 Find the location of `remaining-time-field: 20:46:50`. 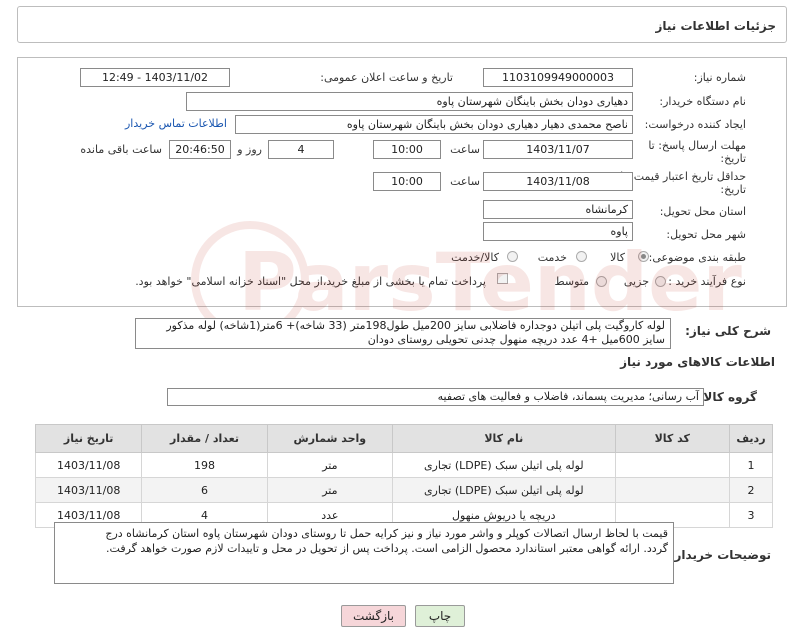

remaining-time-field: 20:46:50 is located at coordinates (200, 149).